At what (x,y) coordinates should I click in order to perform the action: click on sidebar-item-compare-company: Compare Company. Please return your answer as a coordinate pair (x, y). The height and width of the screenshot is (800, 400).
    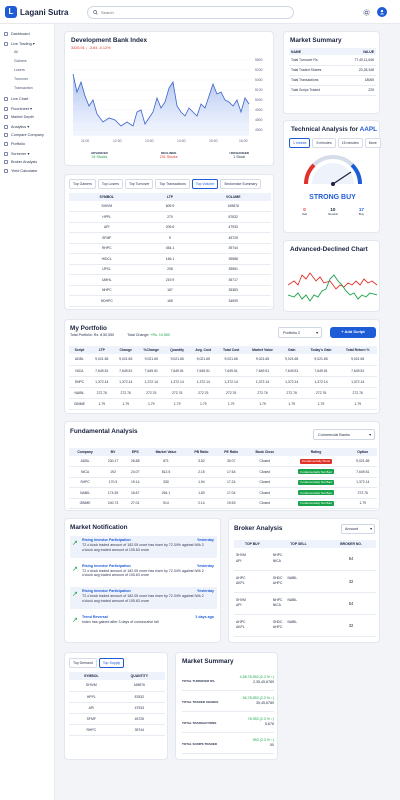
    Looking at the image, I should click on (24, 135).